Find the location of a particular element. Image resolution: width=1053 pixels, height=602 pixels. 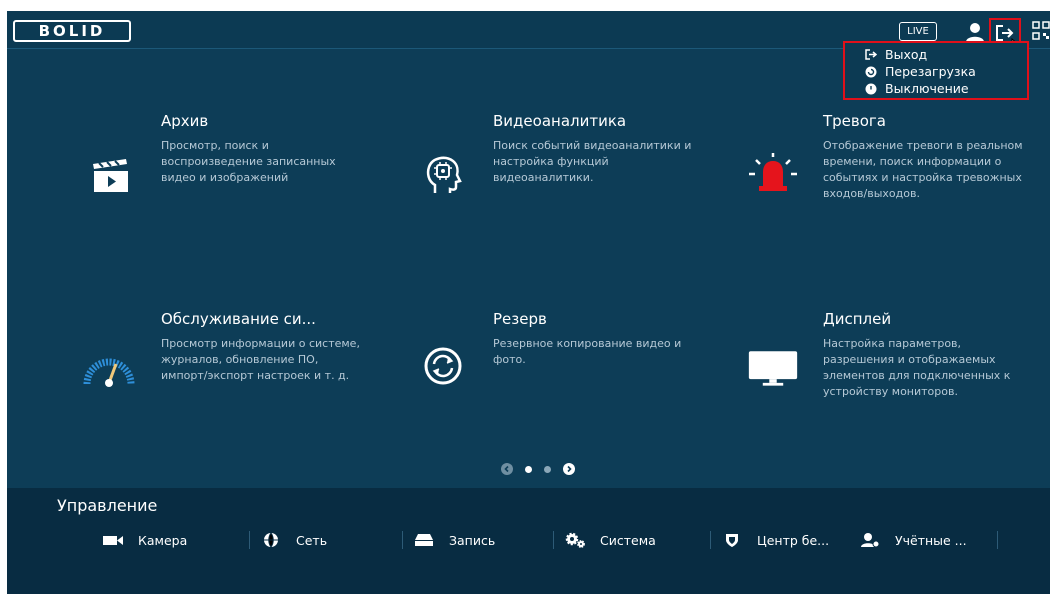

mgmt-item-network: Сеть is located at coordinates (331, 540).